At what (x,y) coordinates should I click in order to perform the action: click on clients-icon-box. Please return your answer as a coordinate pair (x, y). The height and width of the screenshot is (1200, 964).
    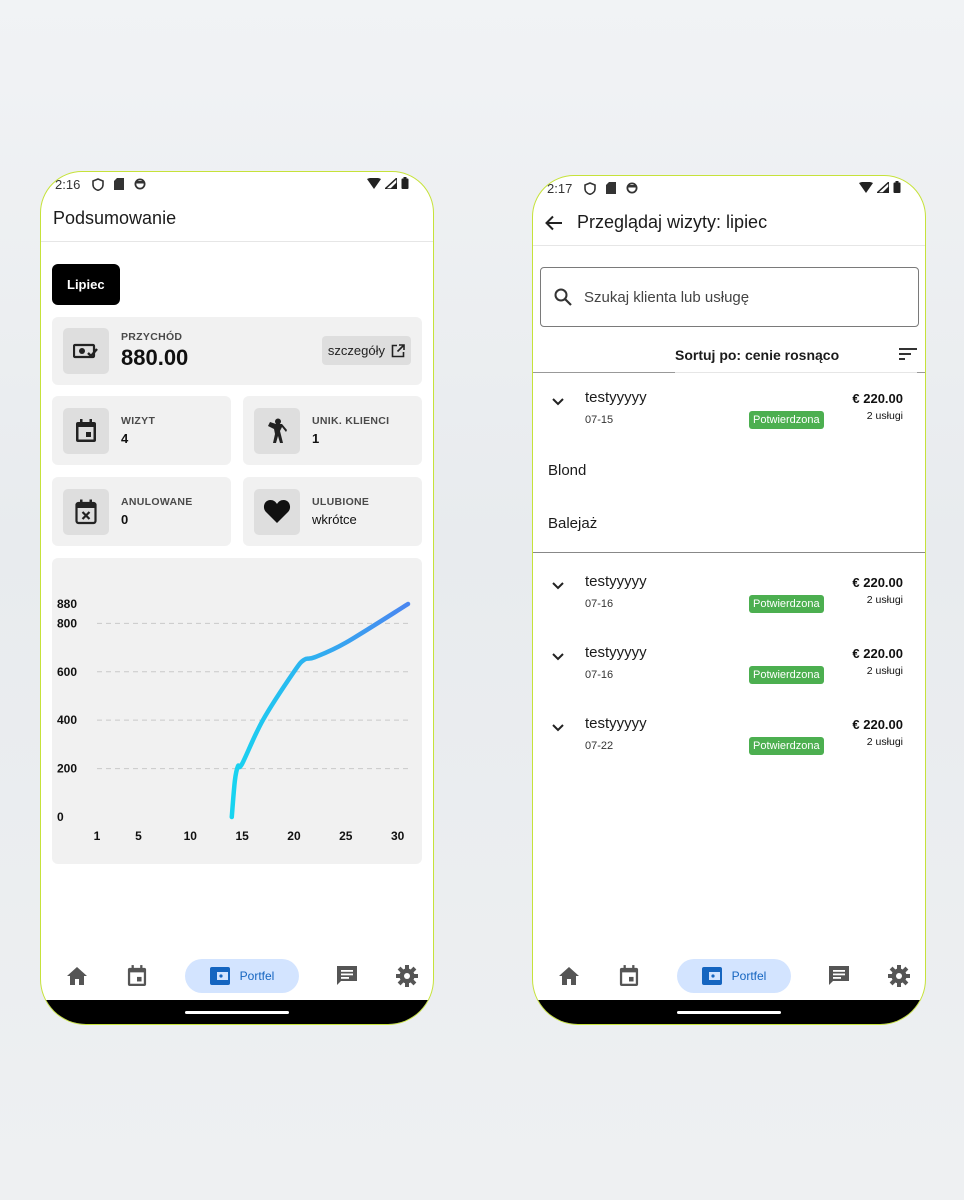
    Looking at the image, I should click on (277, 430).